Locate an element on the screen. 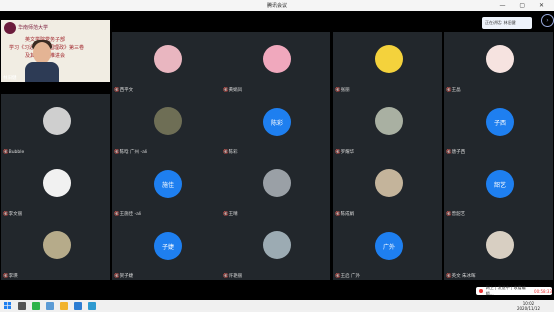  participant-tile: 陈彩 🔇陈彩 is located at coordinates (275, 125).